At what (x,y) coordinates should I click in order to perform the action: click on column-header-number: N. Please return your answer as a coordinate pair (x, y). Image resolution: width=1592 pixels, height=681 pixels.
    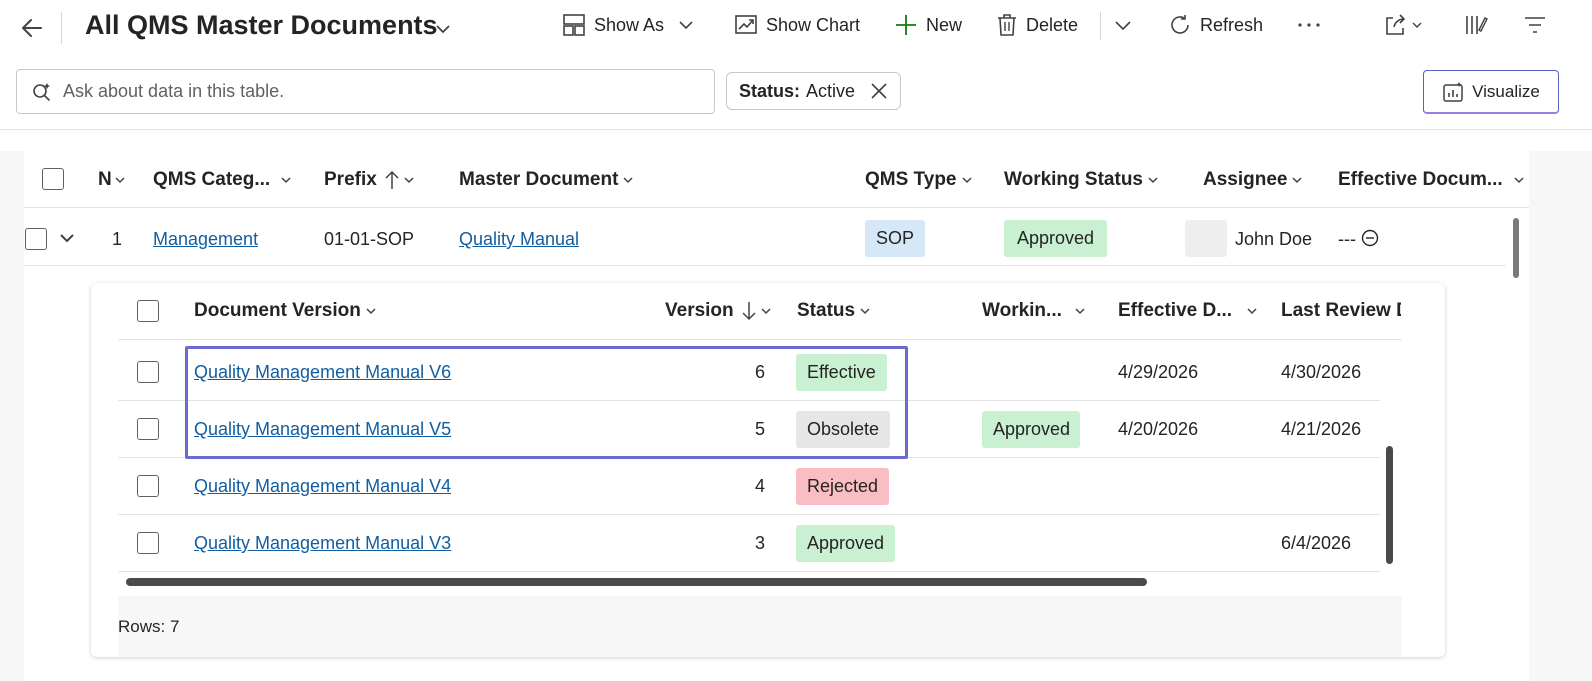
    Looking at the image, I should click on (112, 180).